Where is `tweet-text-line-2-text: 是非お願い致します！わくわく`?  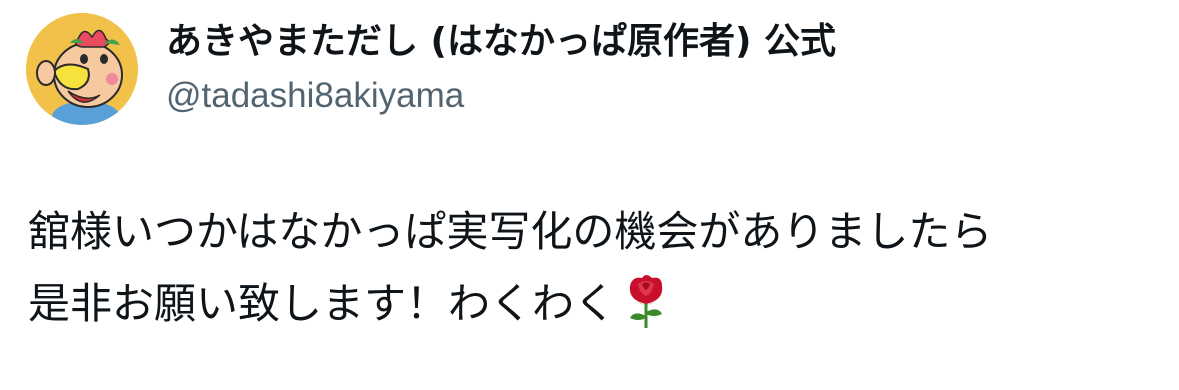 tweet-text-line-2-text: 是非お願い致します！わくわく is located at coordinates (322, 303).